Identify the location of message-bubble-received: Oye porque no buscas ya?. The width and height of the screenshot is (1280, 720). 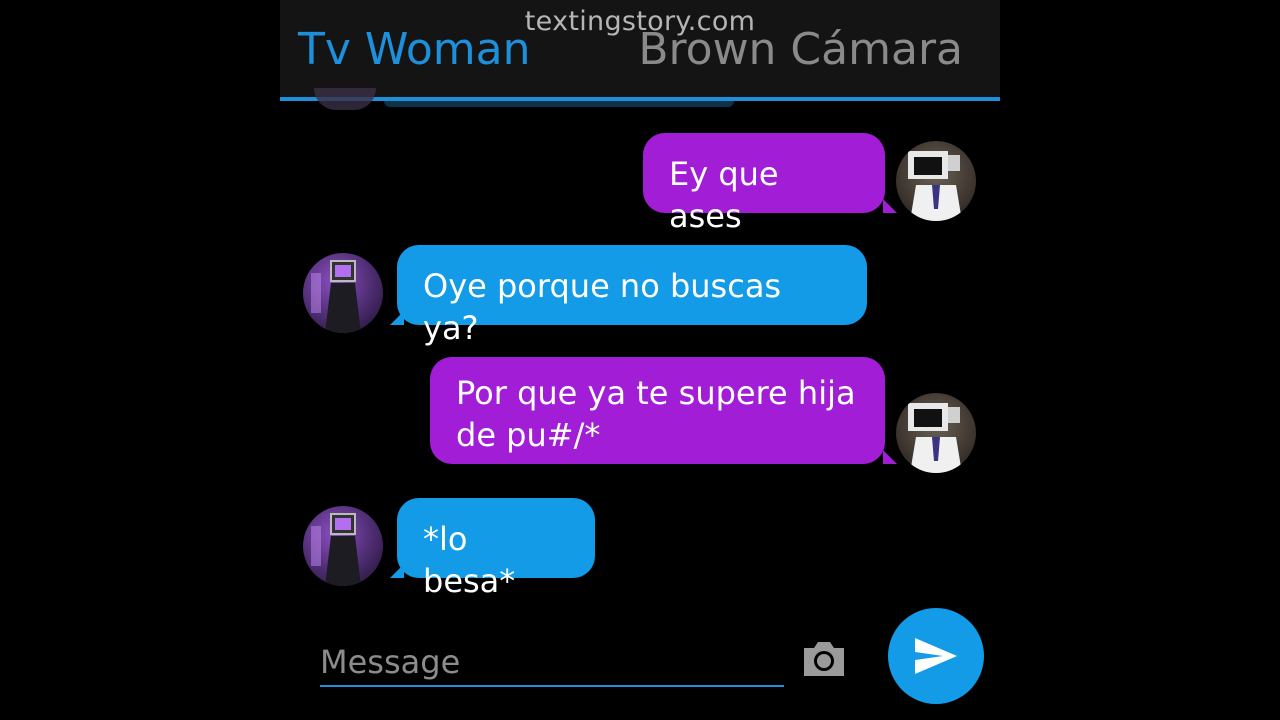
(632, 296).